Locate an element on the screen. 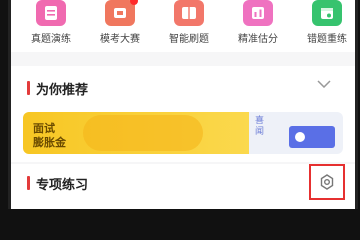  gear-icon is located at coordinates (327, 182).